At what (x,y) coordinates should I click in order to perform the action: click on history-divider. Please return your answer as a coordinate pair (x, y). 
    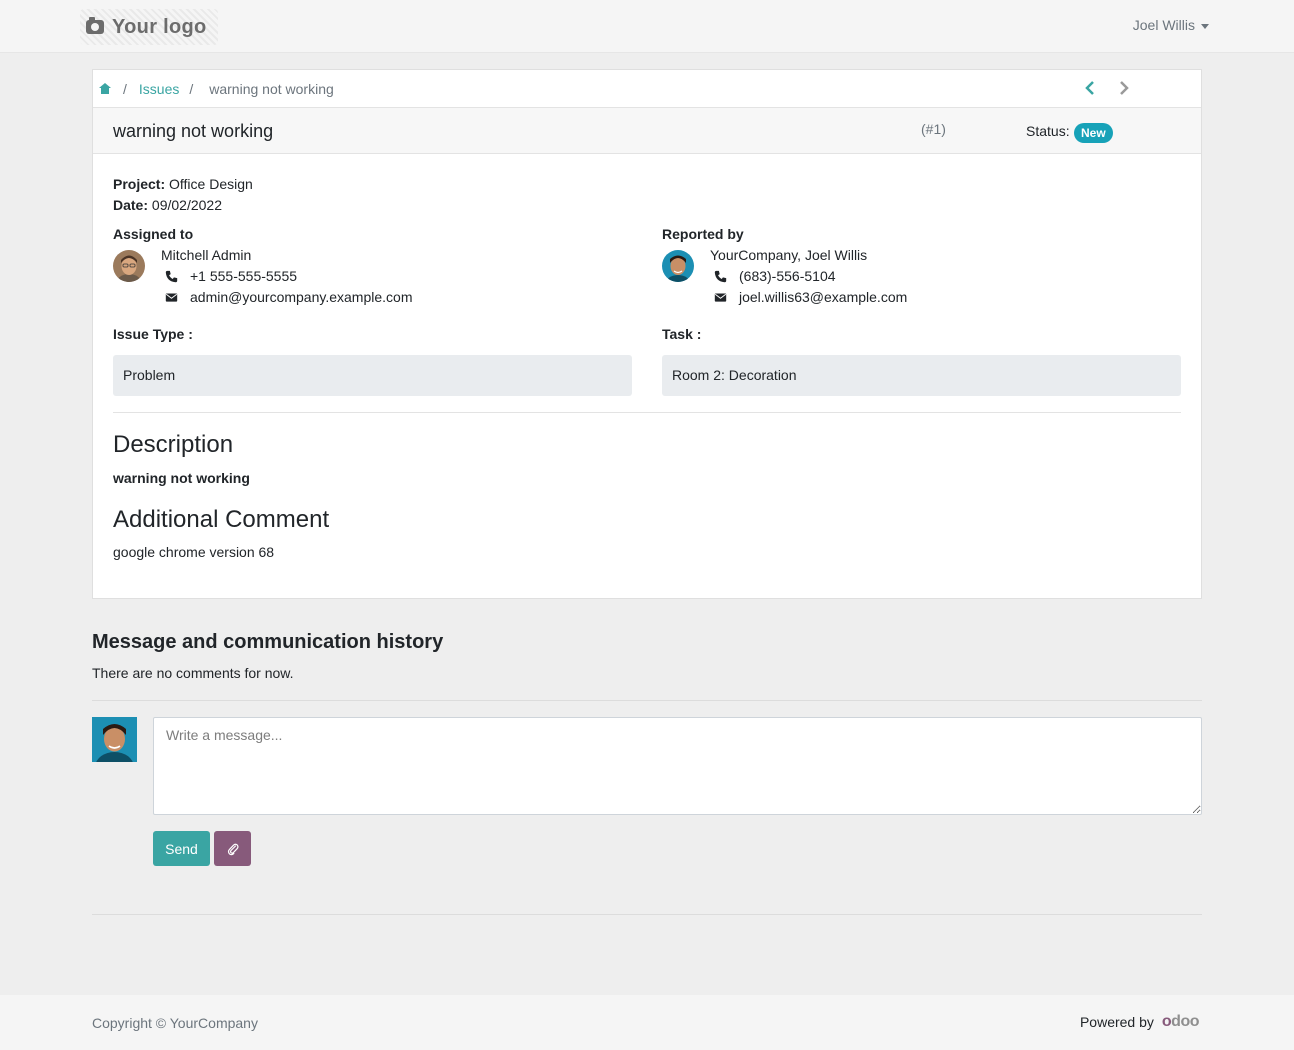
    Looking at the image, I should click on (647, 700).